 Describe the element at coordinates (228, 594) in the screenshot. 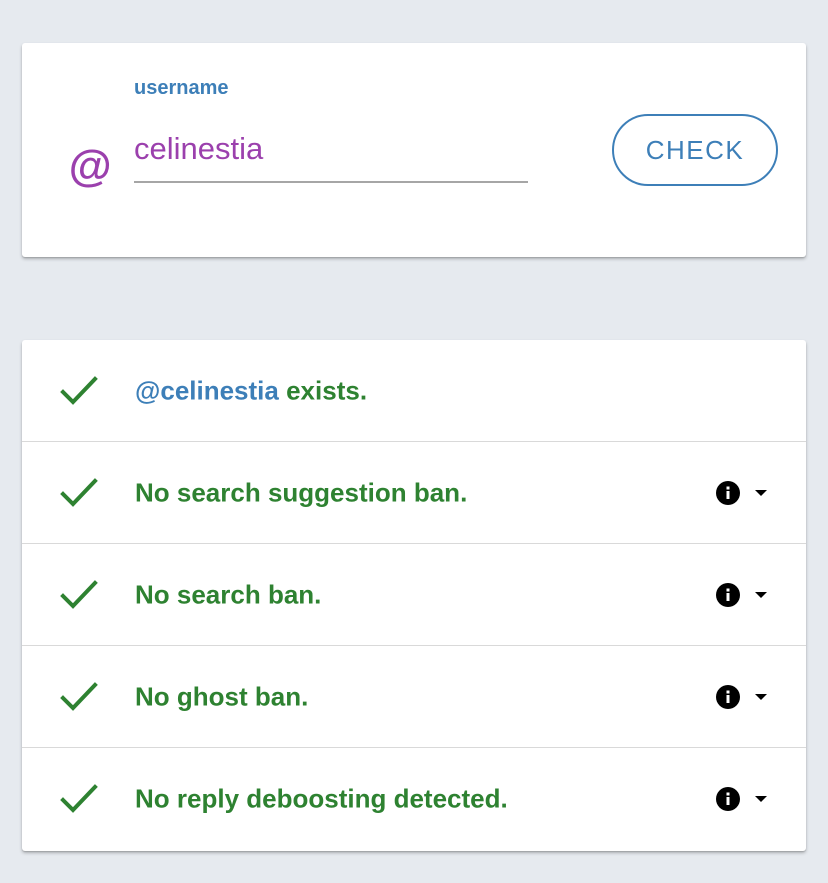

I see `result-label: No search ban.` at that location.